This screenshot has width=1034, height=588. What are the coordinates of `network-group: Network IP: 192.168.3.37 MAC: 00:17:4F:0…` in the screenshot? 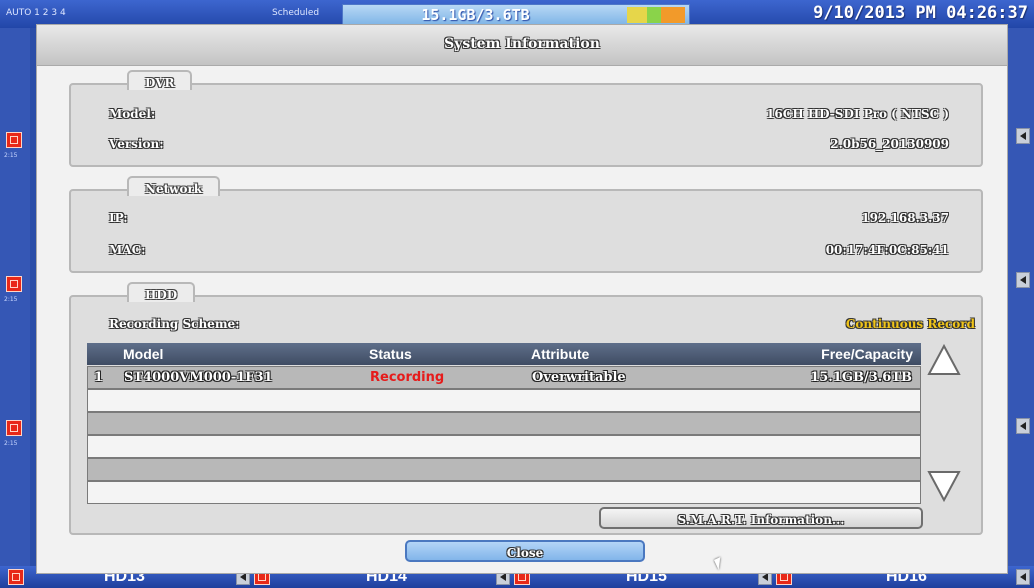 It's located at (526, 224).